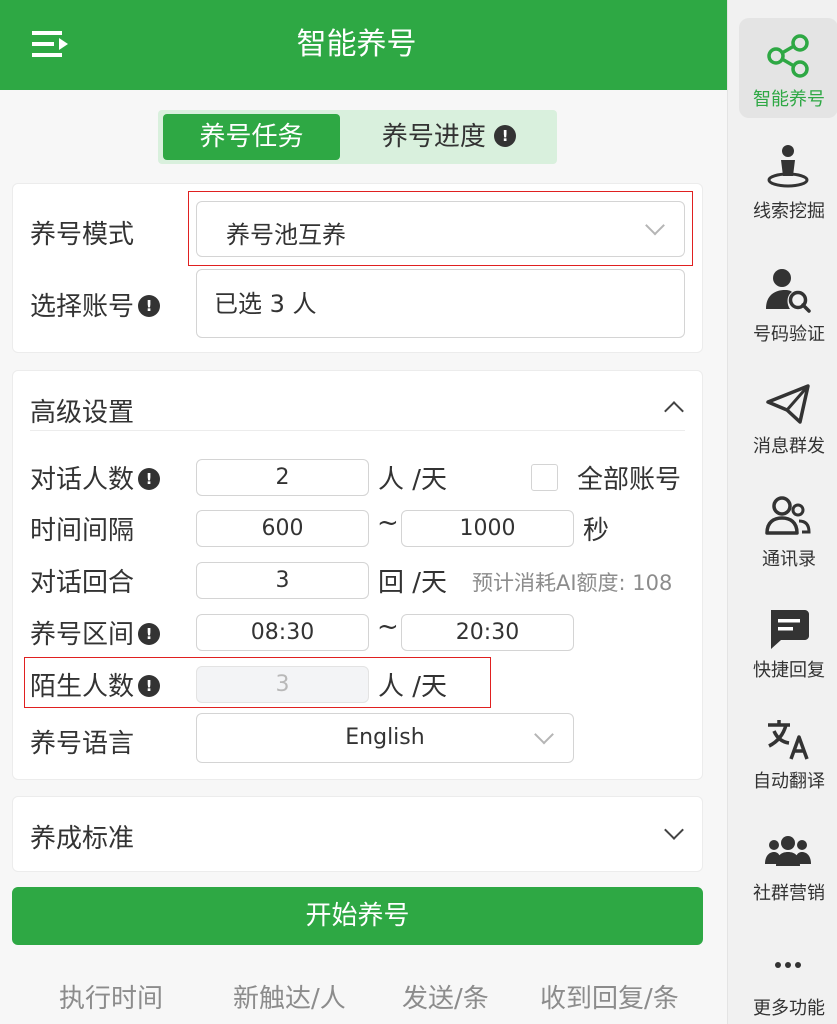 The width and height of the screenshot is (837, 1024). I want to click on chat-count-label: 对话人数!, so click(95, 477).